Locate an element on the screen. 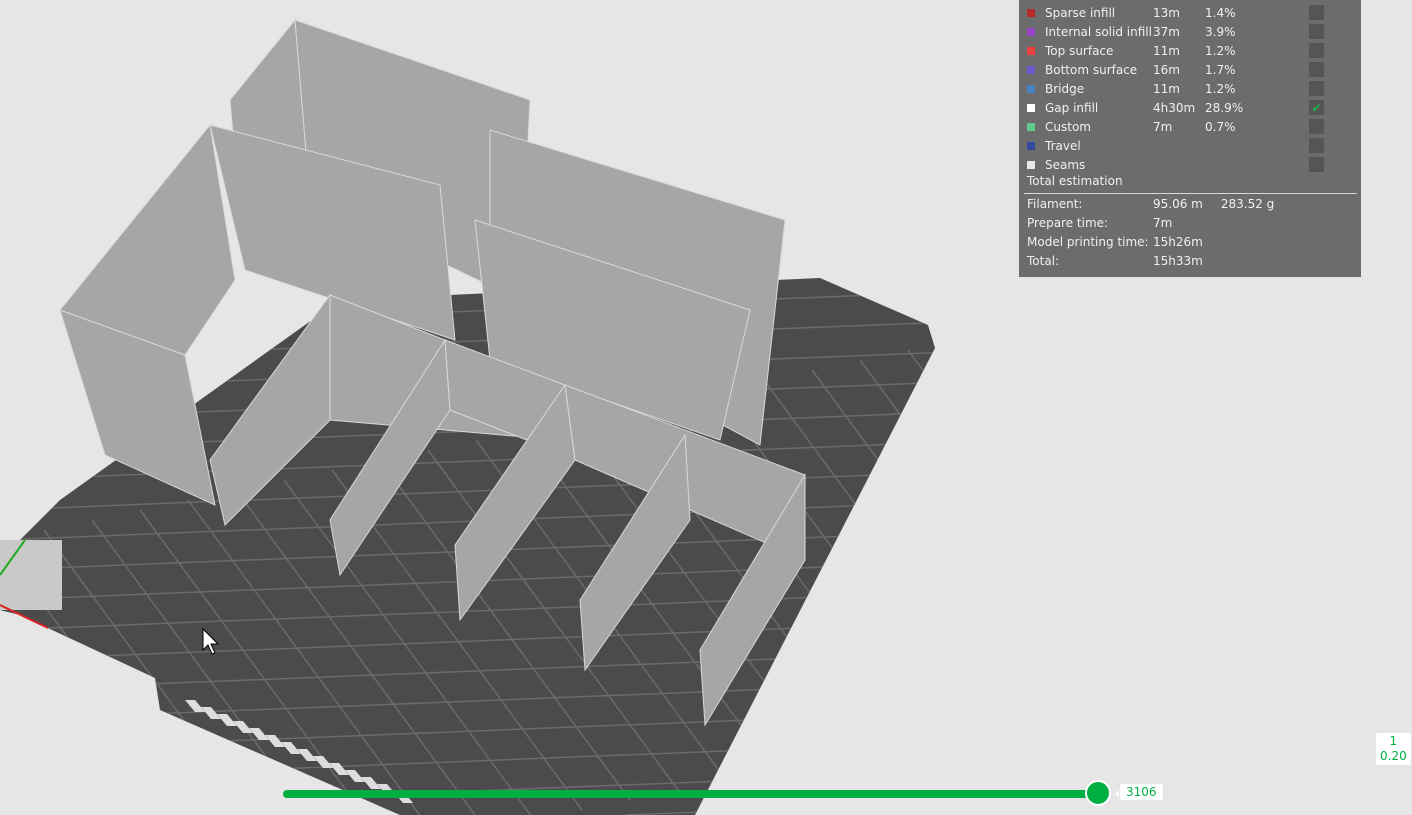 The image size is (1412, 815). legend-item-percent: 1.7% is located at coordinates (1220, 69).